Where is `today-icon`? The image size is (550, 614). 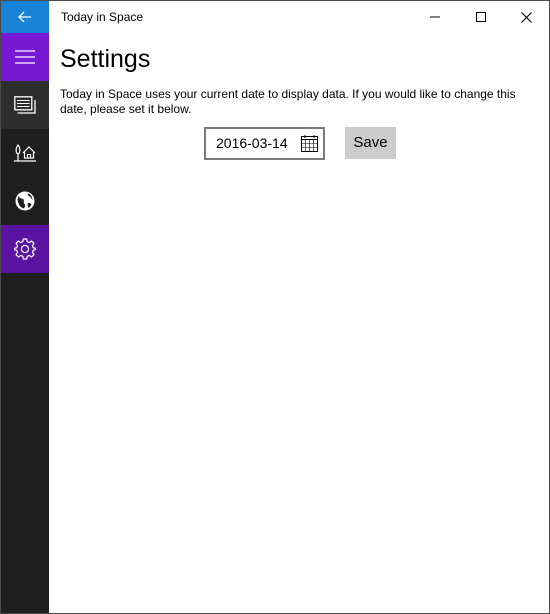 today-icon is located at coordinates (25, 105).